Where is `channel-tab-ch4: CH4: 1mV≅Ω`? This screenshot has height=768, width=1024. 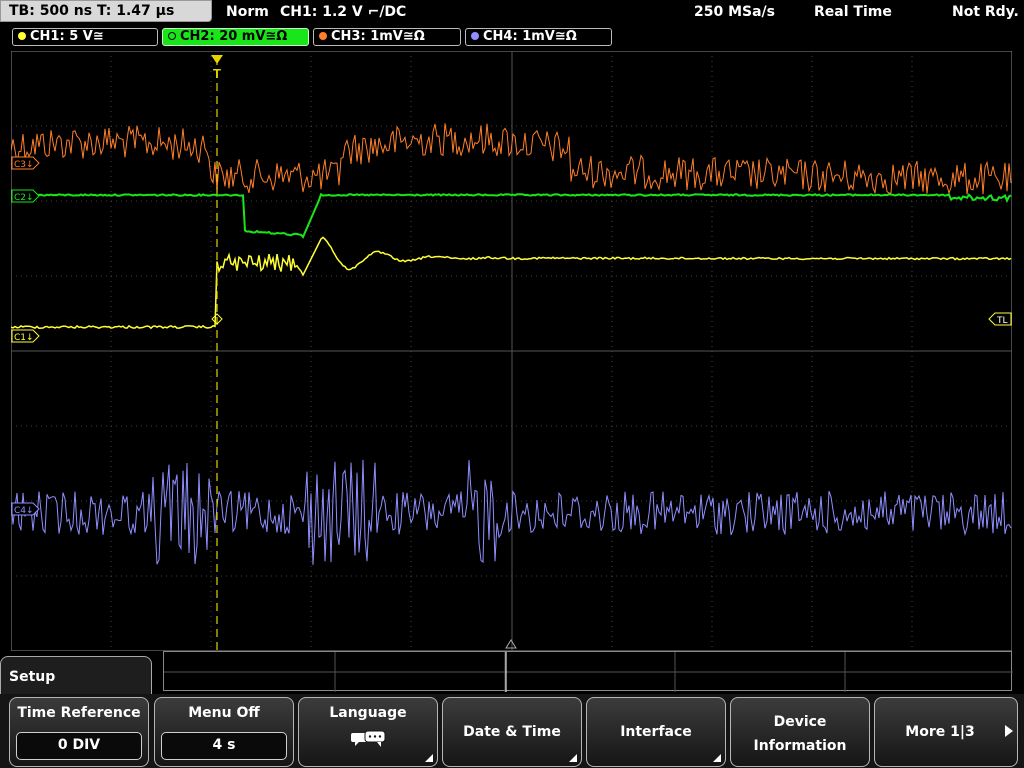 channel-tab-ch4: CH4: 1mV≅Ω is located at coordinates (538, 37).